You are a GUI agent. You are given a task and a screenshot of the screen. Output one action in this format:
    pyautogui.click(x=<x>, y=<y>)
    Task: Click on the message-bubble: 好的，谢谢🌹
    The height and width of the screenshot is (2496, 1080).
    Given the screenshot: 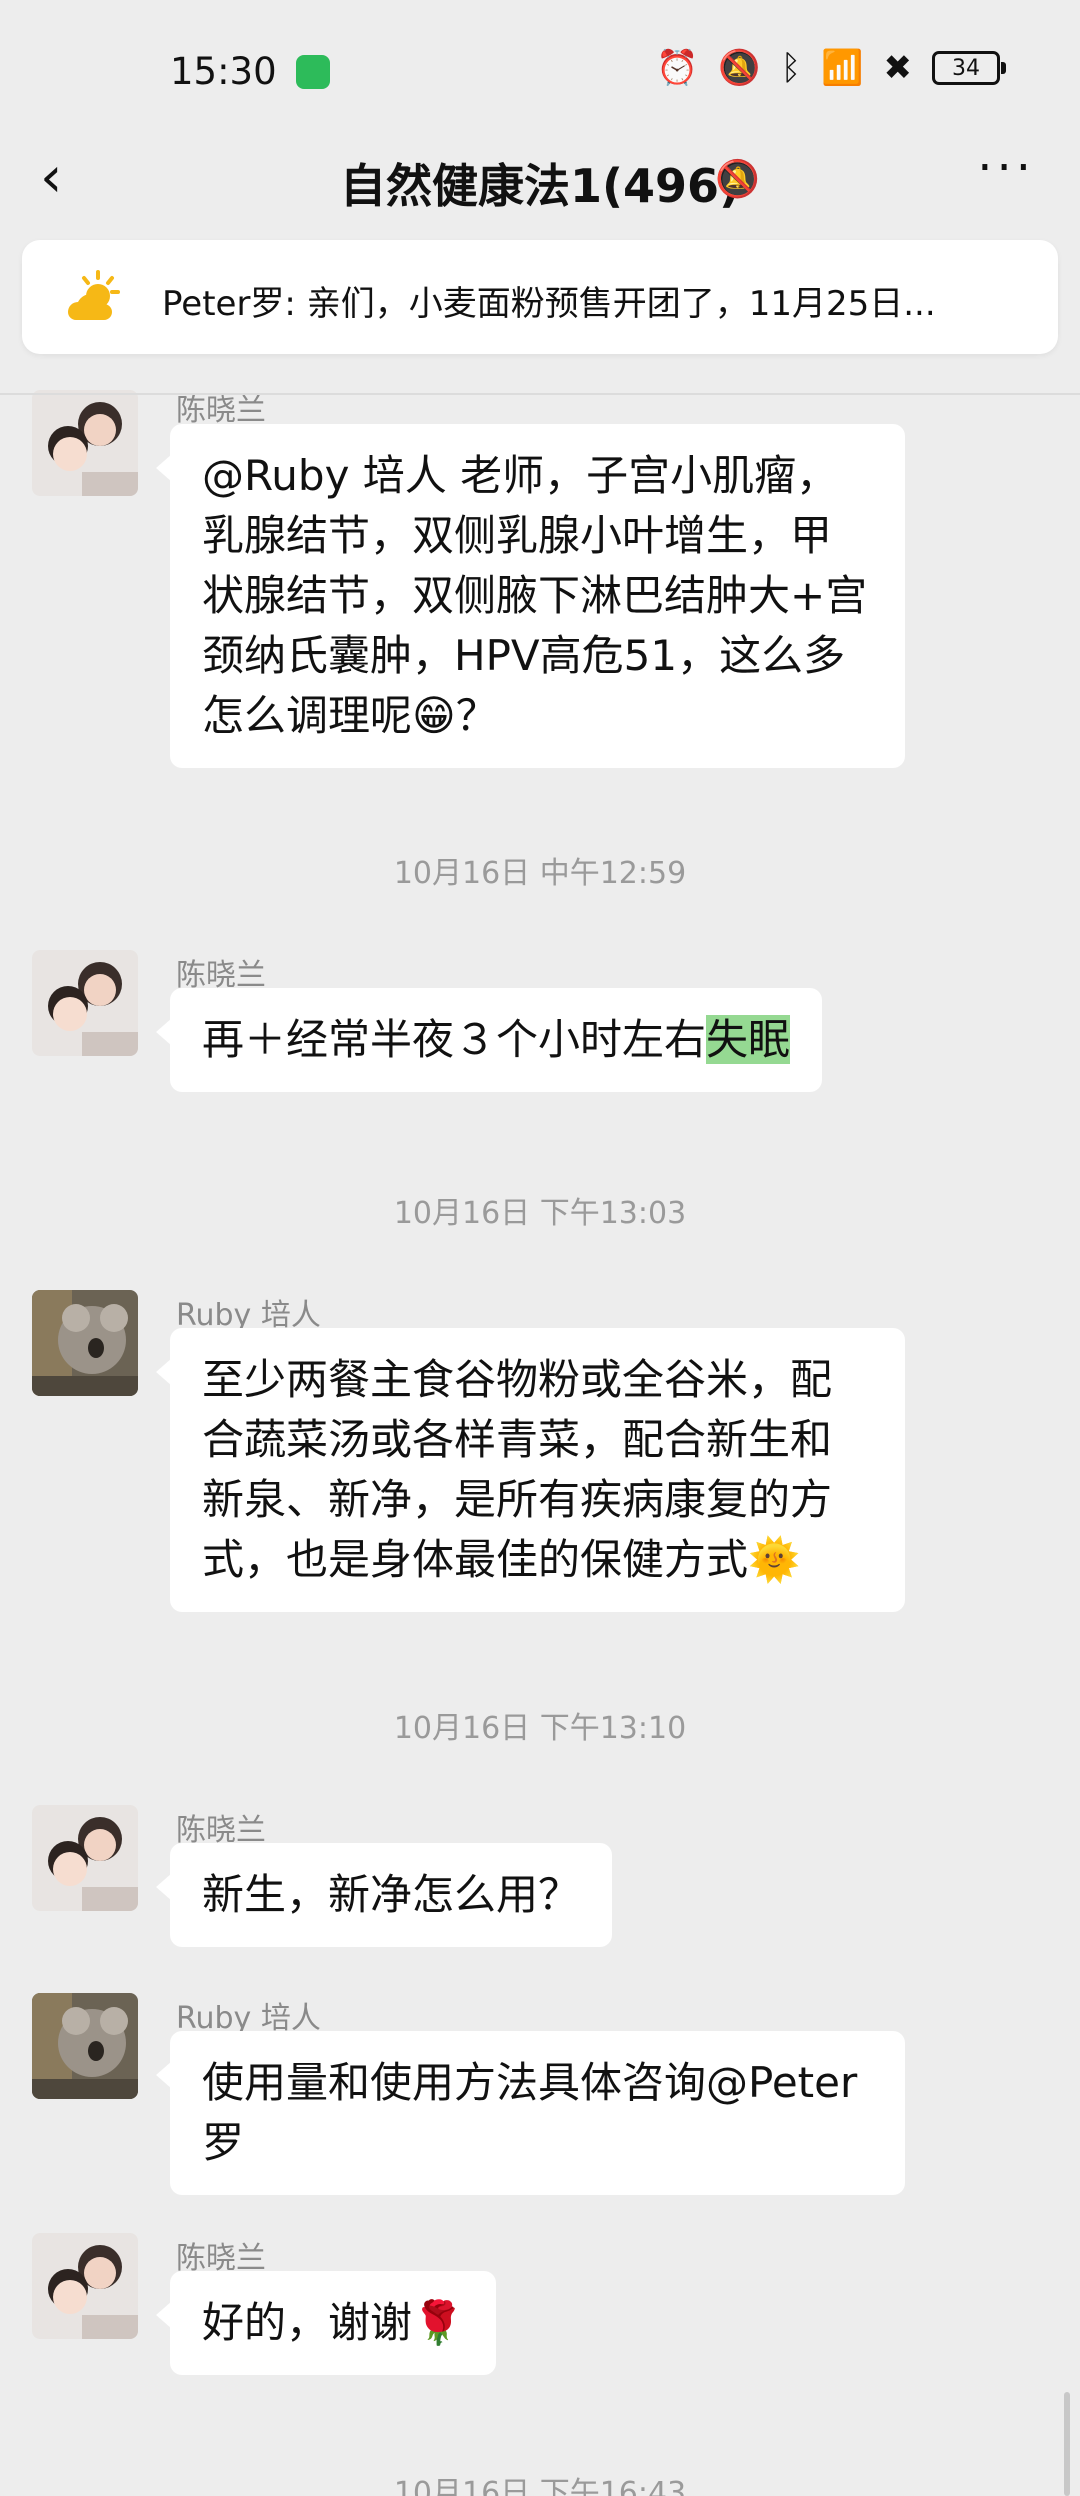 What is the action you would take?
    pyautogui.click(x=326, y=2323)
    